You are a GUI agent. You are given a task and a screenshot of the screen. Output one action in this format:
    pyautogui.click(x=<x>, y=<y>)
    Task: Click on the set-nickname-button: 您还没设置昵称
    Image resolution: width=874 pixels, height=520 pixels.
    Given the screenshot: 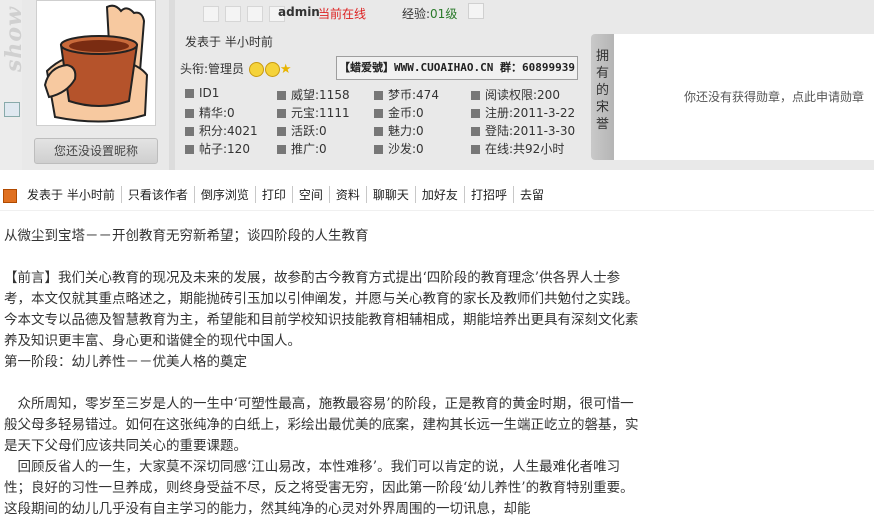 What is the action you would take?
    pyautogui.click(x=96, y=151)
    